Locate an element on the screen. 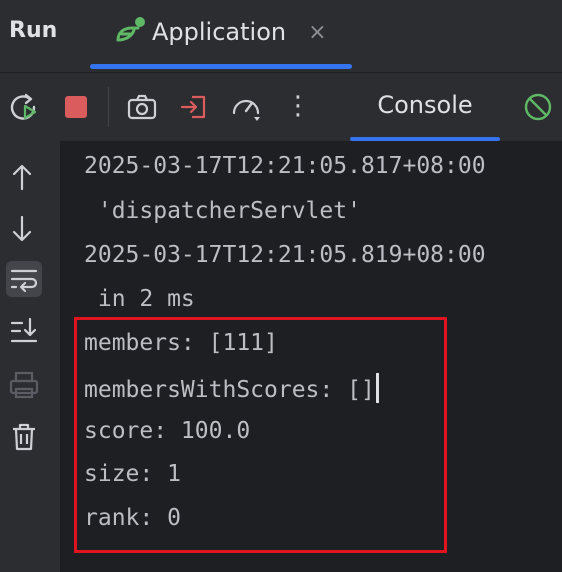  scroll-to-end-icon is located at coordinates (24, 331).